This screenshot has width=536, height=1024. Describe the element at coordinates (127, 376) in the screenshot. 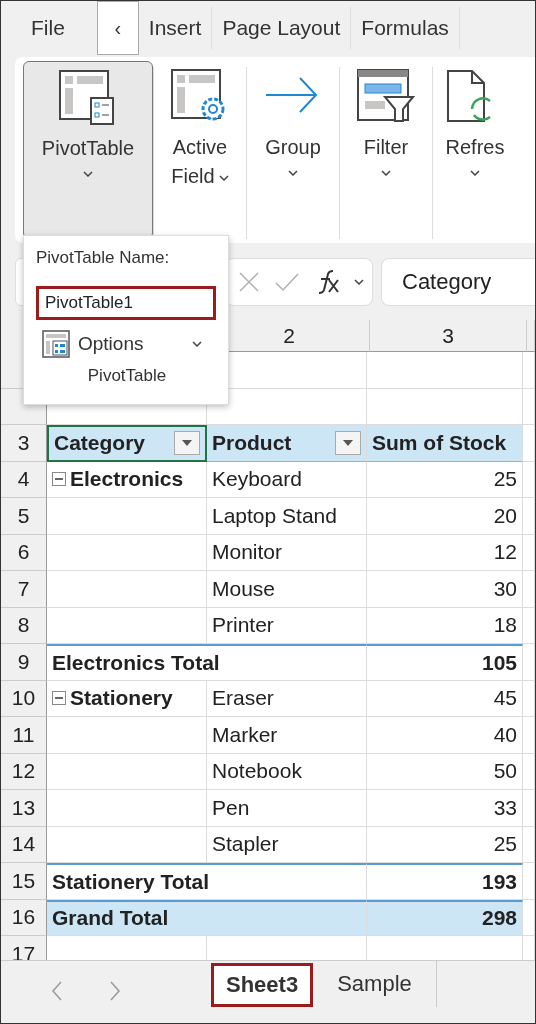

I see `group-label: PivotTable` at that location.